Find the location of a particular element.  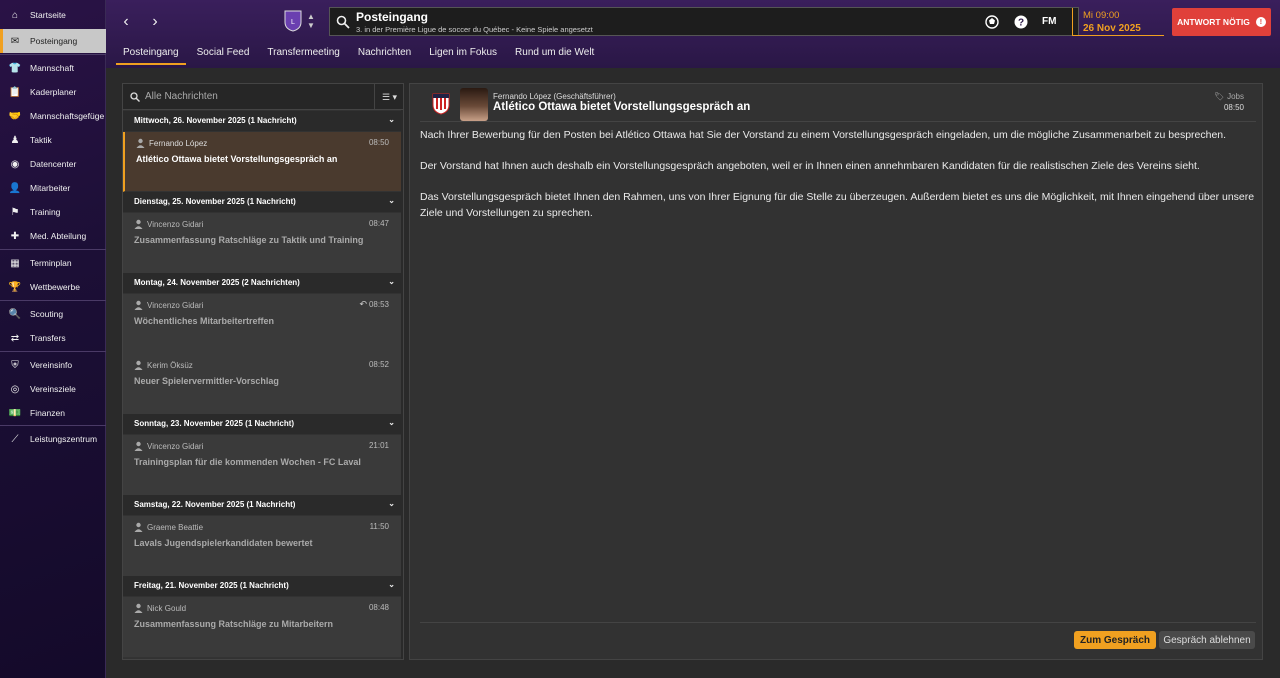

tab-nachrichten: Nachrichten is located at coordinates (384, 54).